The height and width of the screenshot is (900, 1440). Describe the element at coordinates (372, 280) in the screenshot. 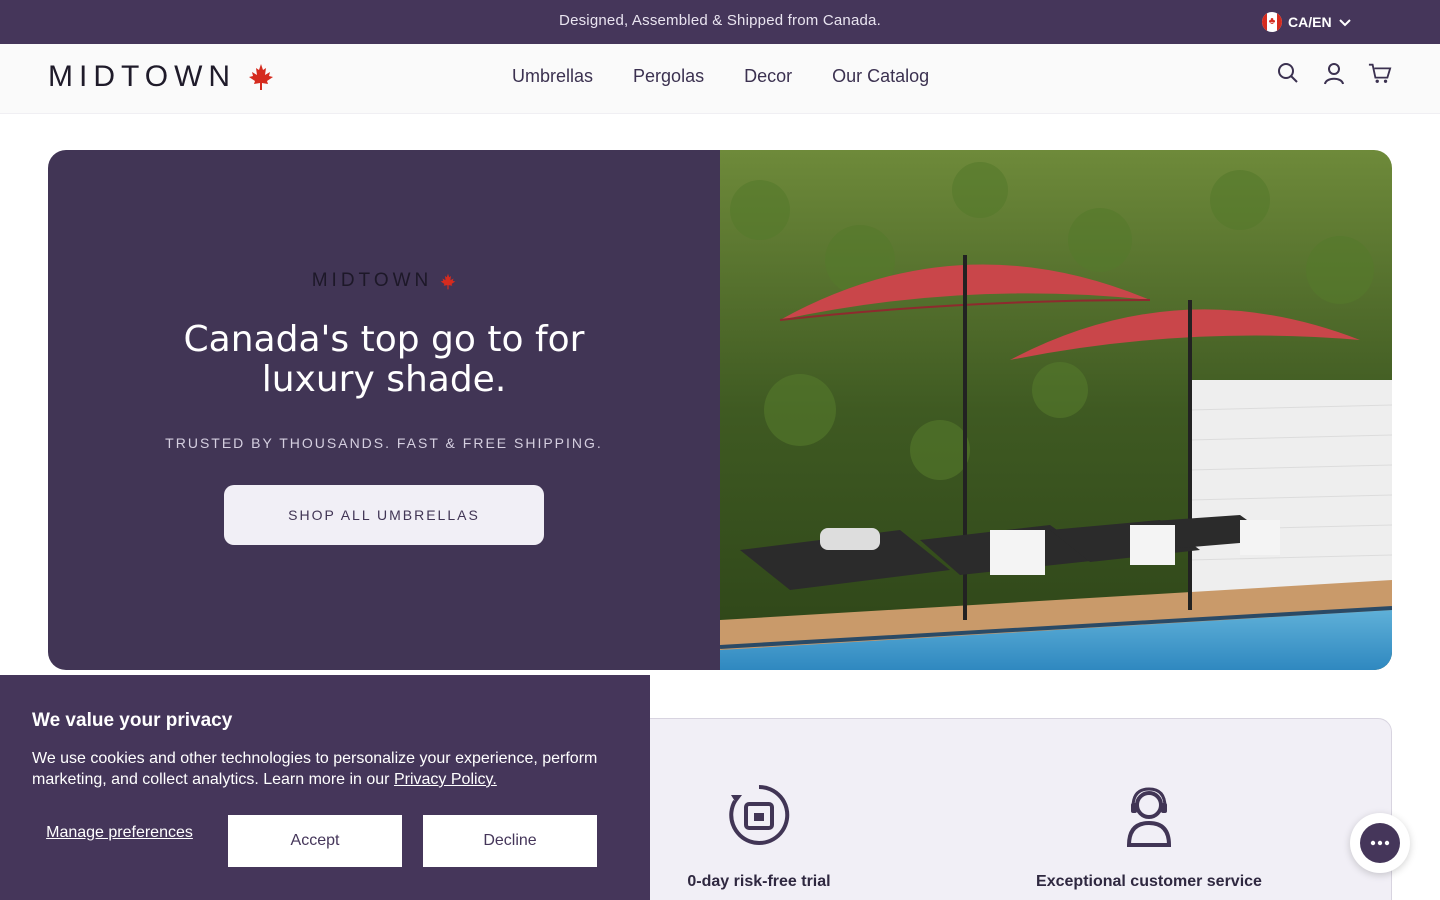

I see `hero-logo-text: MIDTOWN` at that location.